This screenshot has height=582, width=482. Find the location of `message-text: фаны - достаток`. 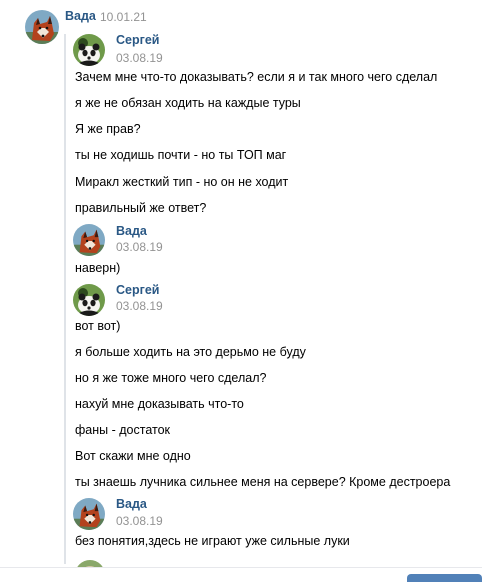

message-text: фаны - достаток is located at coordinates (122, 430).